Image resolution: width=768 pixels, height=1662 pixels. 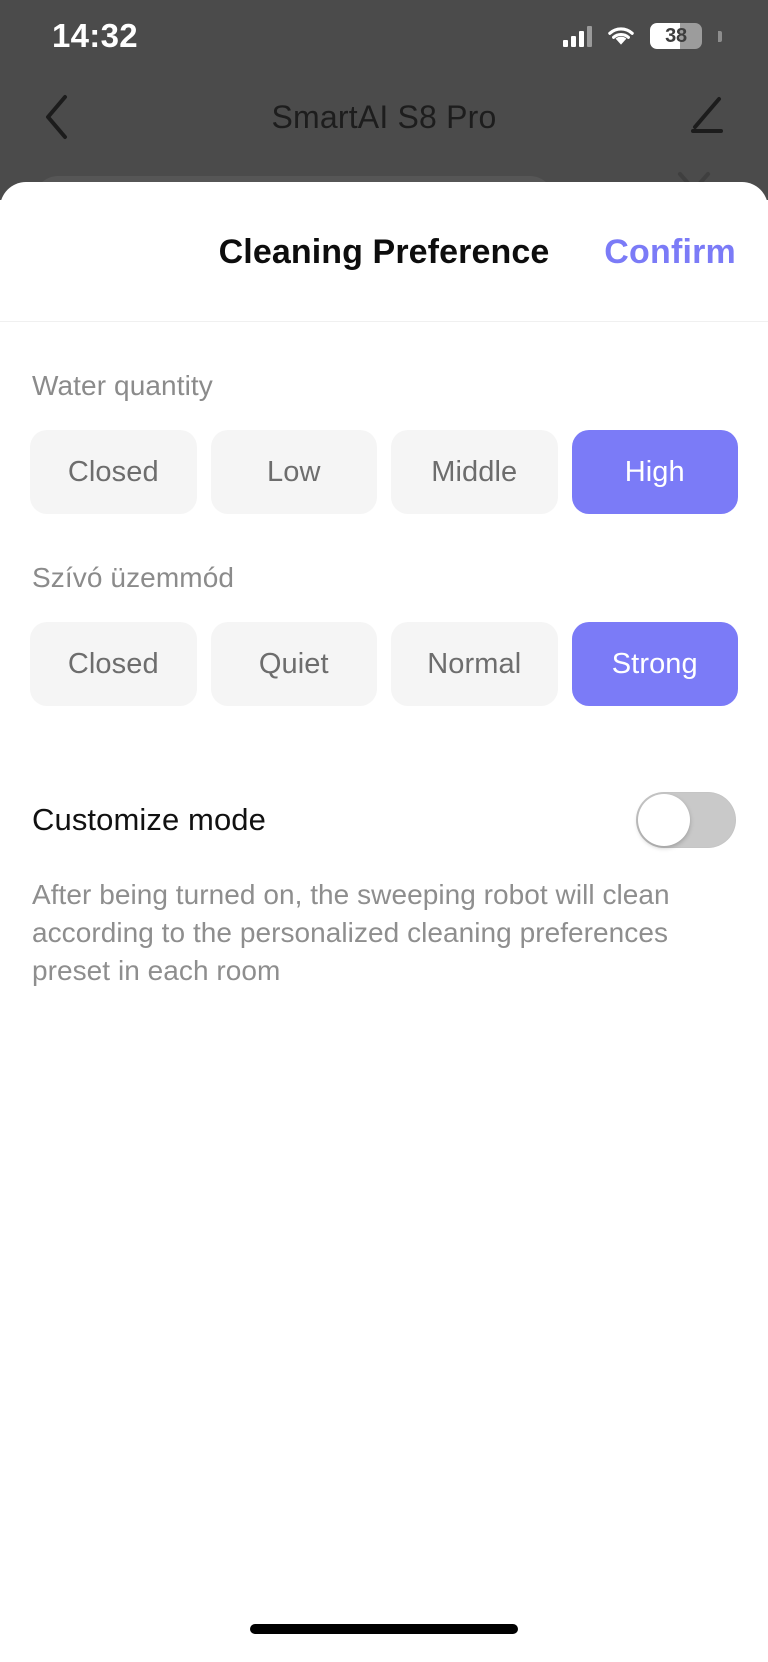 I want to click on status-bar: 14:32 38, so click(x=384, y=36).